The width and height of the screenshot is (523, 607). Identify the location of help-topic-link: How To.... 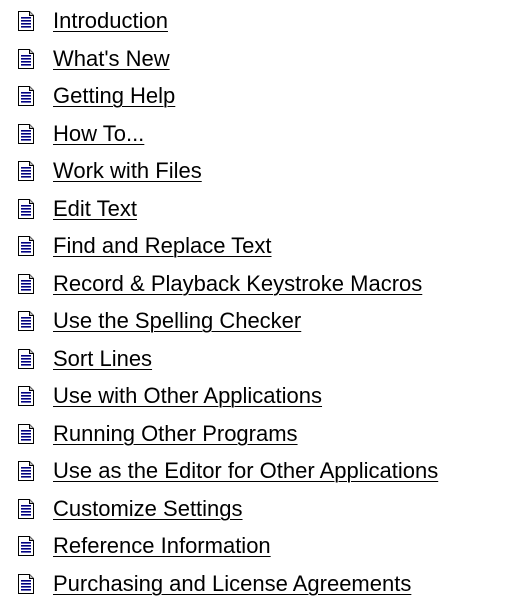
(98, 134).